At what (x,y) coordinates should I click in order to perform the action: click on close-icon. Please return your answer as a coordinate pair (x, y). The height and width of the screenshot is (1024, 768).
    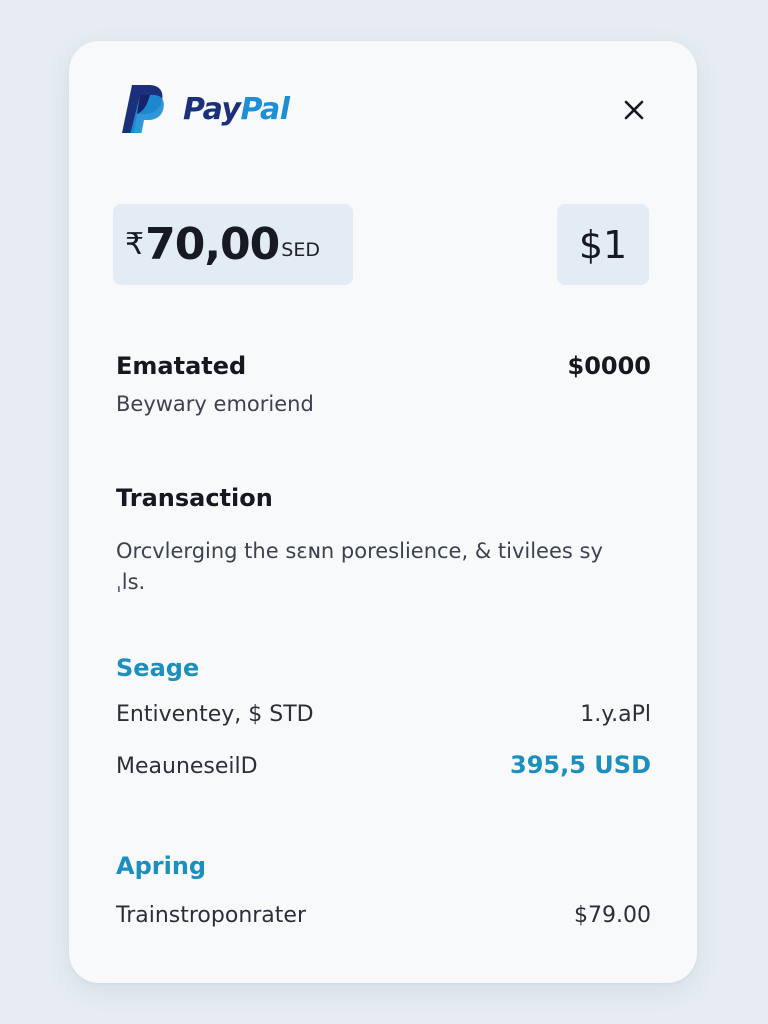
    Looking at the image, I should click on (634, 110).